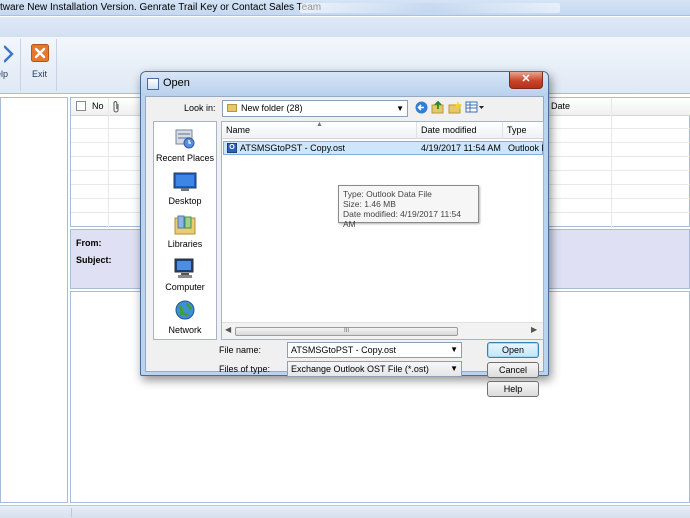 This screenshot has width=690, height=518. What do you see at coordinates (39, 54) in the screenshot?
I see `exit-icon` at bounding box center [39, 54].